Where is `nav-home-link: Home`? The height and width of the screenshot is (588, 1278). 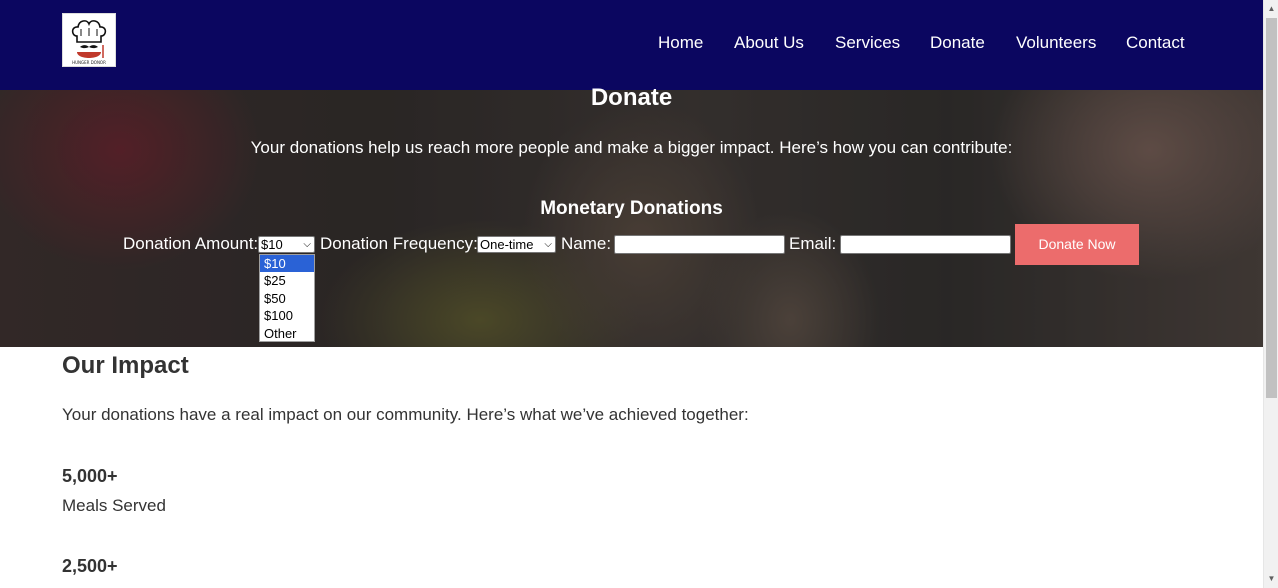
nav-home-link: Home is located at coordinates (680, 43).